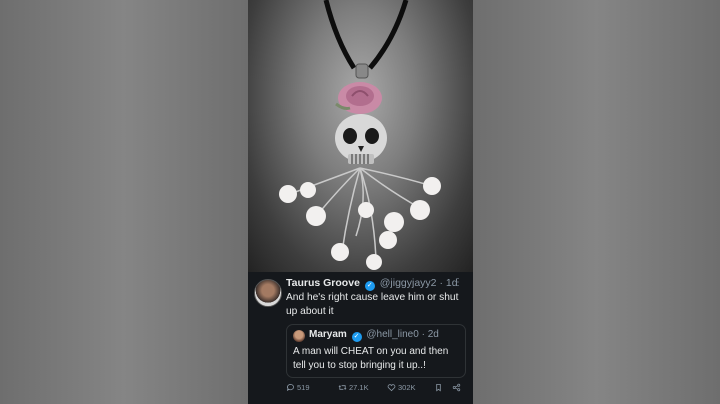  I want to click on share-button, so click(456, 387).